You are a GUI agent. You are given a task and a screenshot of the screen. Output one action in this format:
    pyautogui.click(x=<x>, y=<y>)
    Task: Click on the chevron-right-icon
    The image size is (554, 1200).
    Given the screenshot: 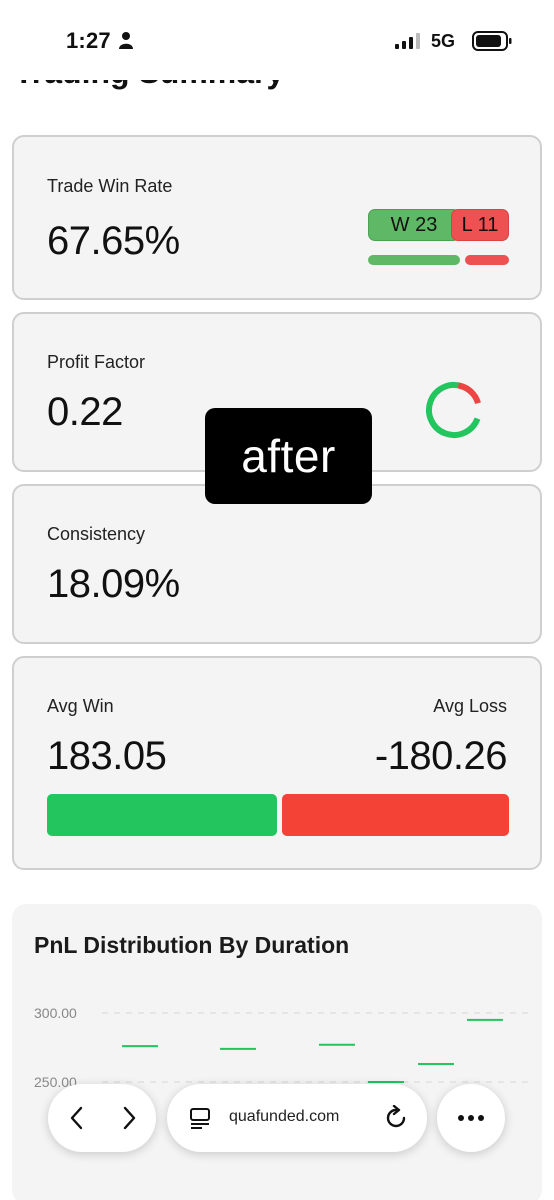 What is the action you would take?
    pyautogui.click(x=129, y=1118)
    